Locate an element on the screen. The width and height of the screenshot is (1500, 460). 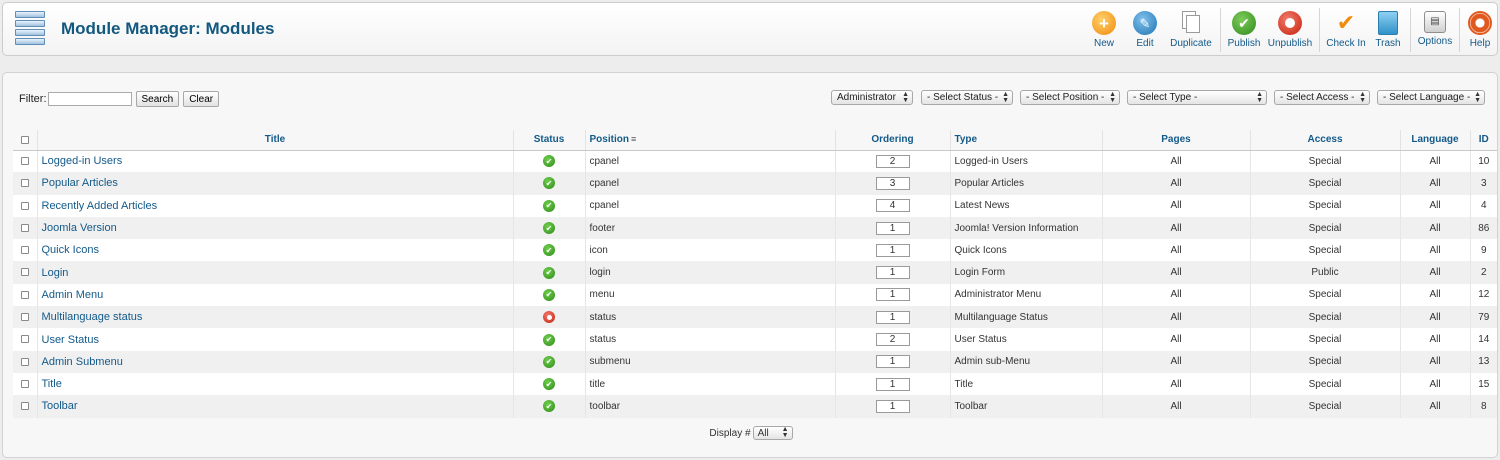
access-select: - Select Access - ▲ ▼ is located at coordinates (1322, 97).